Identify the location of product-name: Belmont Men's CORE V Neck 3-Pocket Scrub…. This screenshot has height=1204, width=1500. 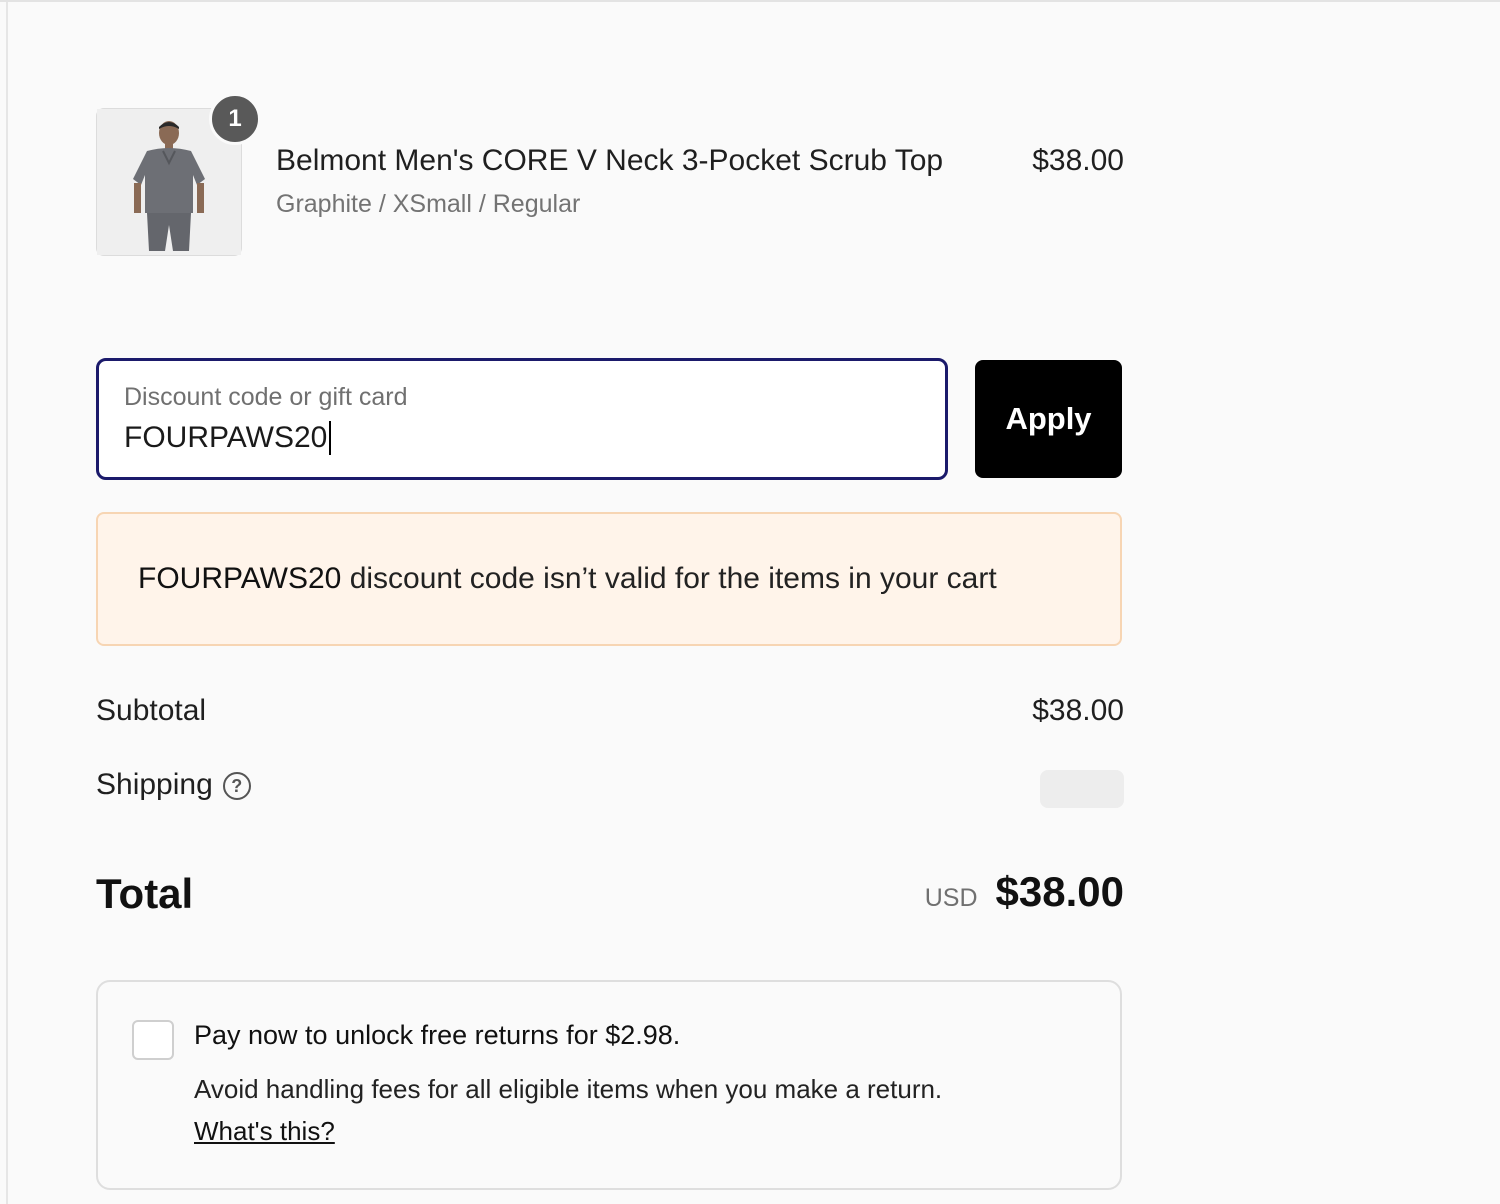
(610, 160).